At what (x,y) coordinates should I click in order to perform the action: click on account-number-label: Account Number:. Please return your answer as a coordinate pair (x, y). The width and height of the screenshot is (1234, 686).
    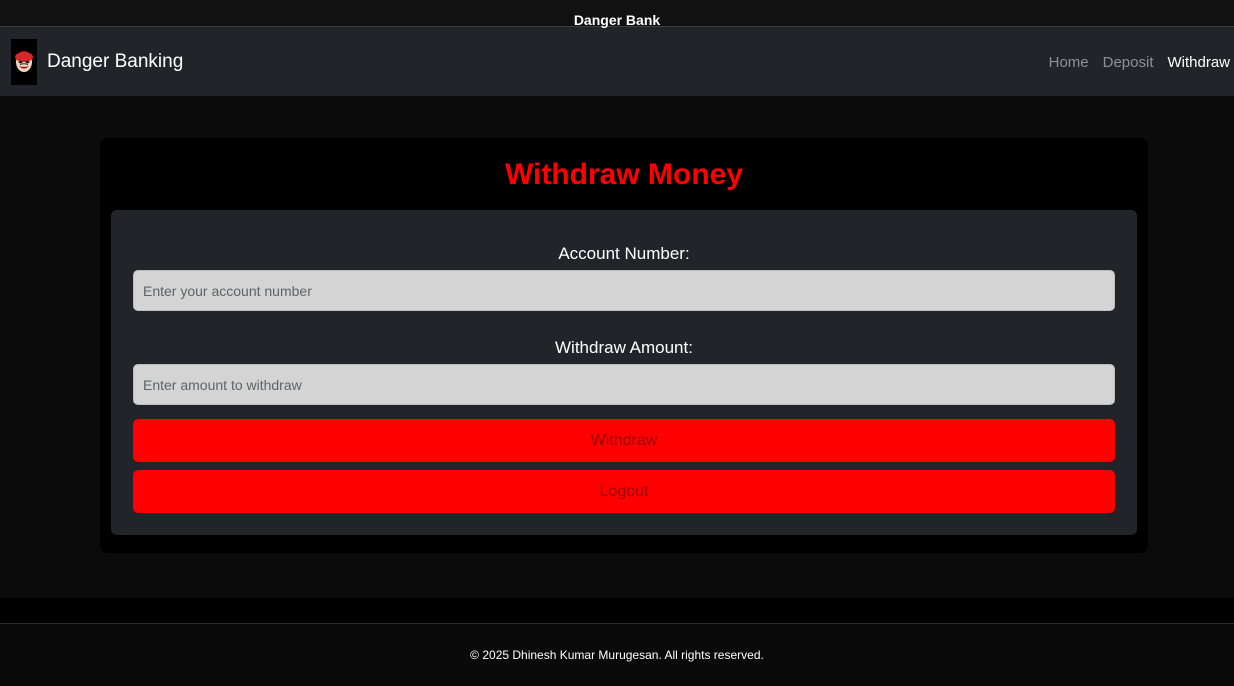
    Looking at the image, I should click on (624, 253).